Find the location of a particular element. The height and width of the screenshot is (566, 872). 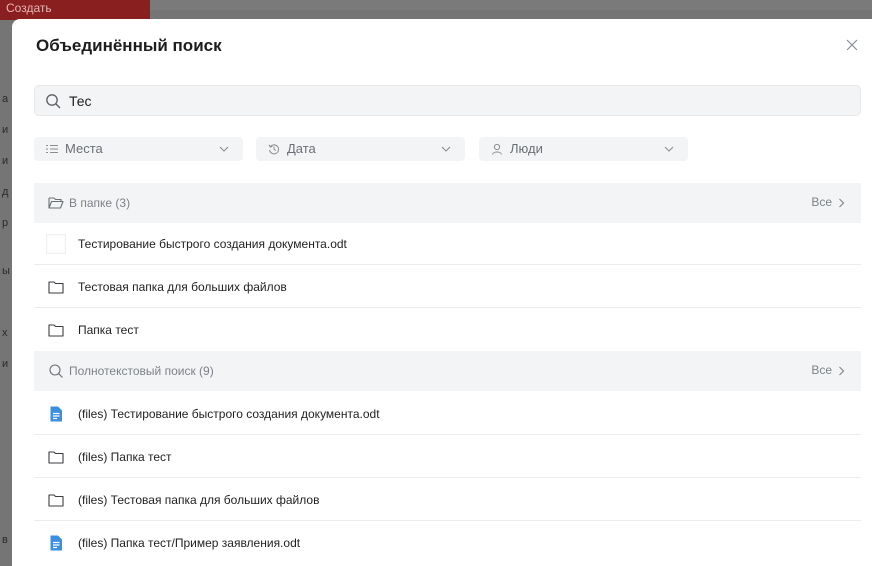

background-sidebar: а и и д р ы х и в is located at coordinates (6, 319).